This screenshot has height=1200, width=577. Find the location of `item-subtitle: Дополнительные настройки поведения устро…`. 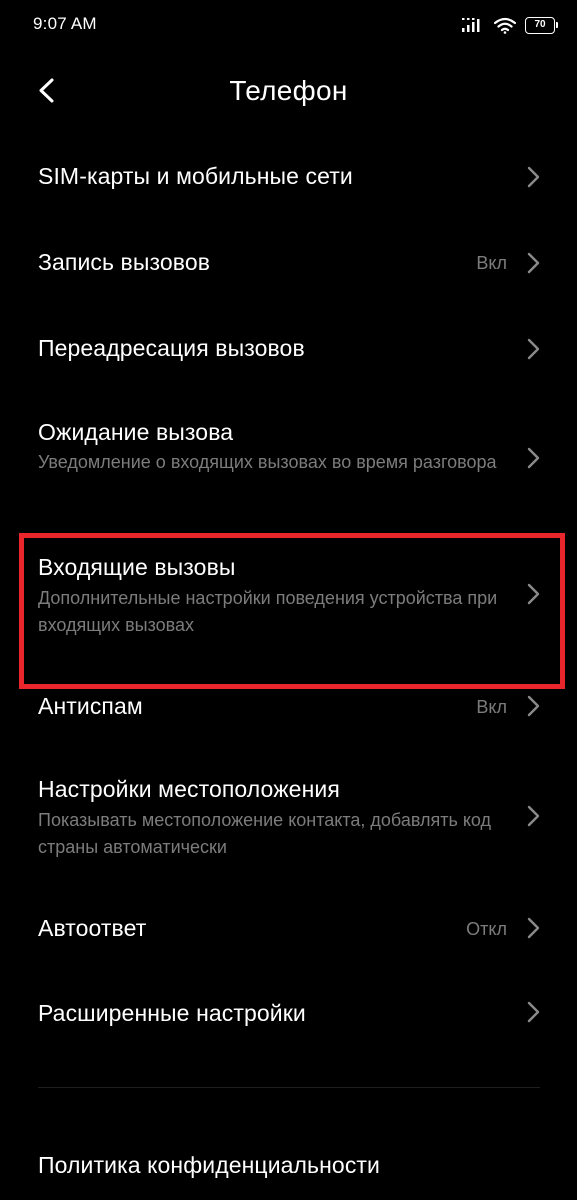

item-subtitle: Дополнительные настройки поведения устро… is located at coordinates (268, 611).